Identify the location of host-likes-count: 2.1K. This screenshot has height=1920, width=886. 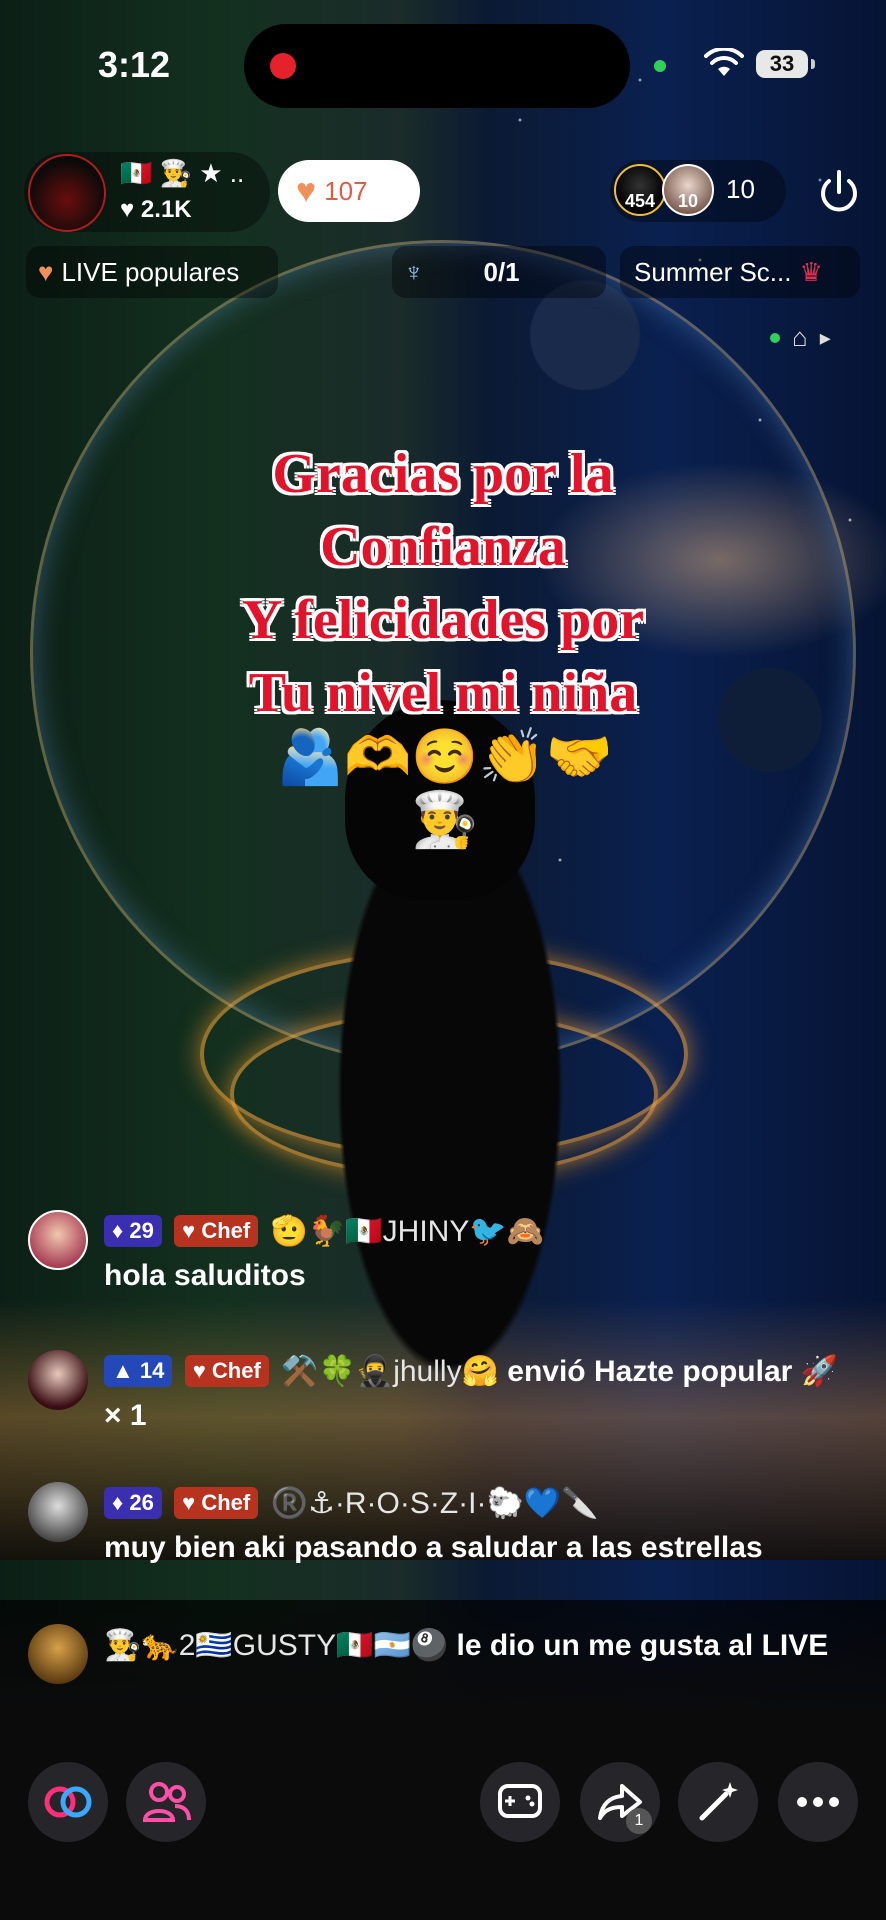
(166, 209).